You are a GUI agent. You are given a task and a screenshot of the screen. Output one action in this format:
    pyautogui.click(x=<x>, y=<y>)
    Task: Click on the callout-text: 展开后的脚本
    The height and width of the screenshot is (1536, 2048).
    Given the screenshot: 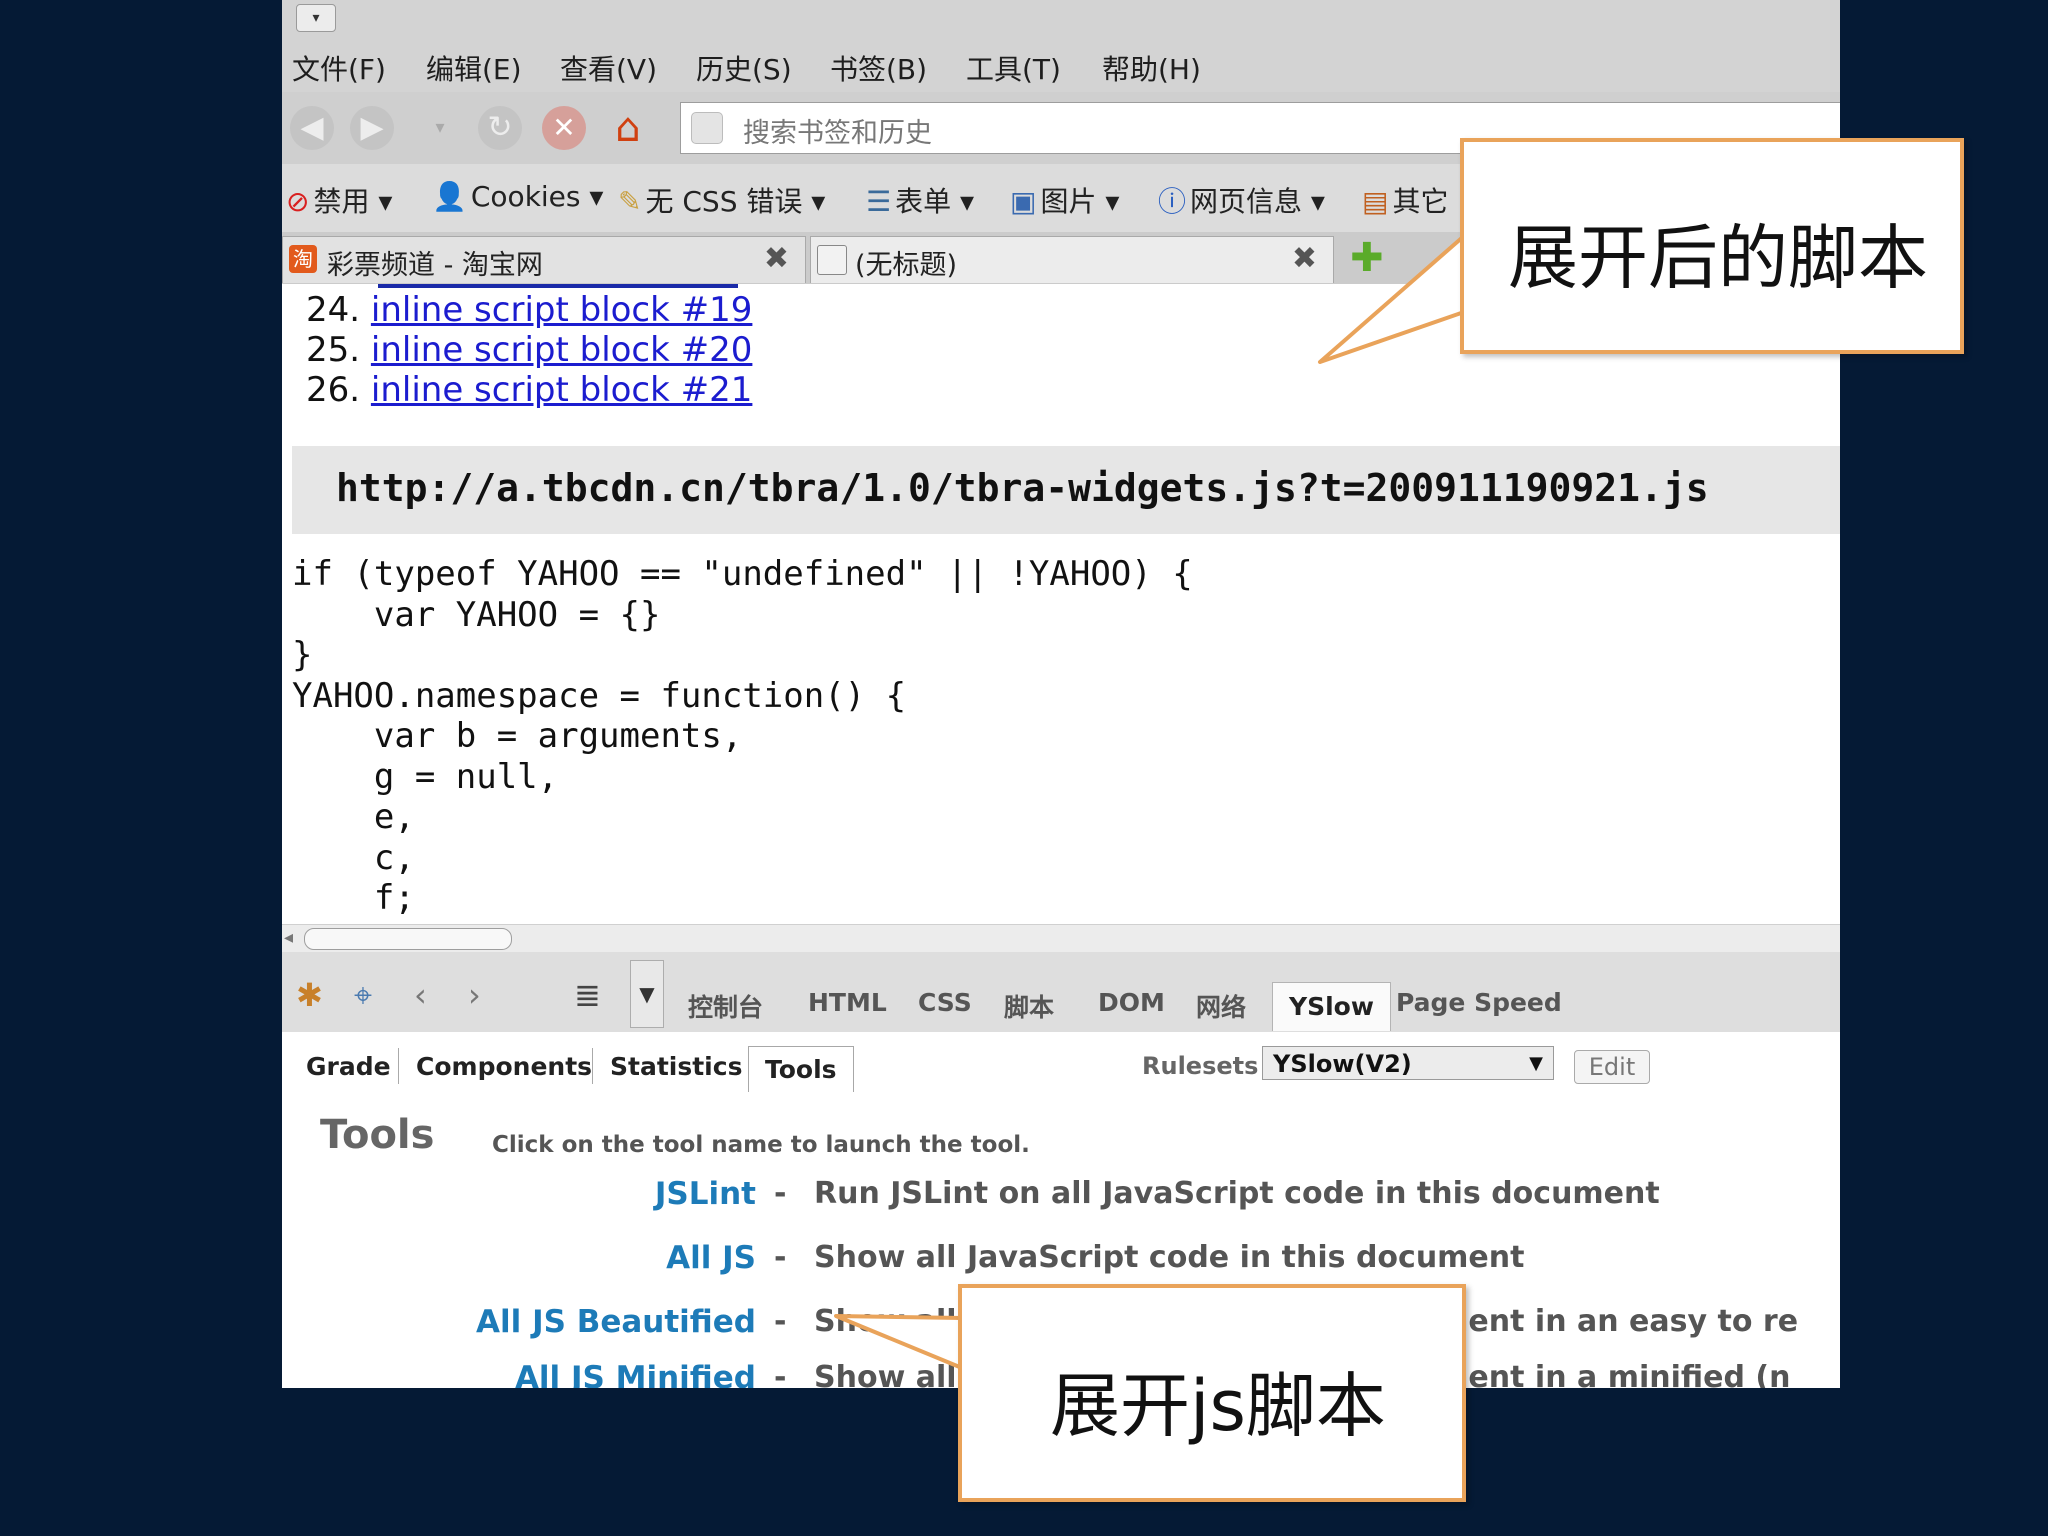 What is the action you would take?
    pyautogui.click(x=1718, y=258)
    